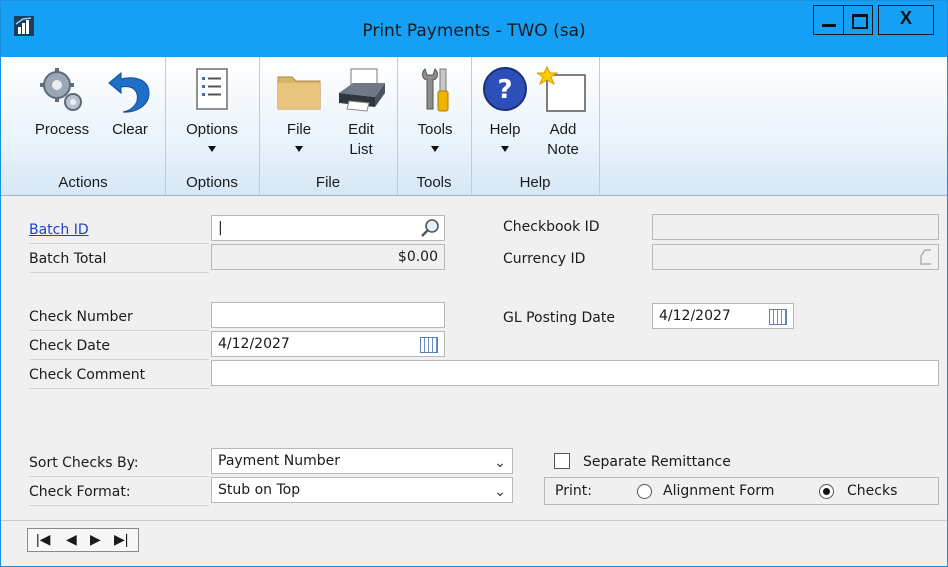  What do you see at coordinates (430, 228) in the screenshot?
I see `lookup-magnifier-icon` at bounding box center [430, 228].